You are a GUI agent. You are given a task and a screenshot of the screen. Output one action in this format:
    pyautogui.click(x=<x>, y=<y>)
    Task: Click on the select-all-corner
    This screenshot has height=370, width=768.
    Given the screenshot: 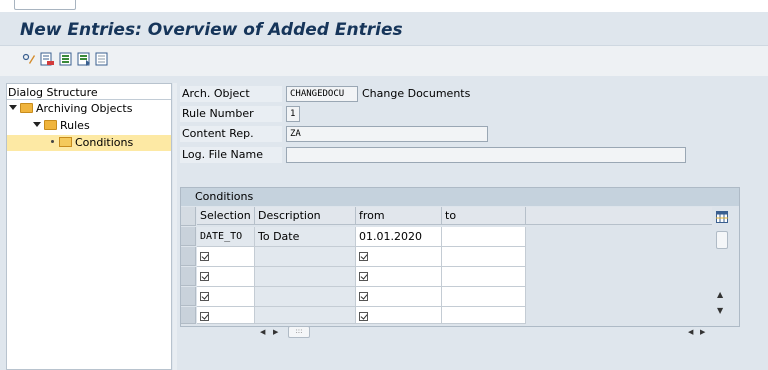 What is the action you would take?
    pyautogui.click(x=188, y=216)
    